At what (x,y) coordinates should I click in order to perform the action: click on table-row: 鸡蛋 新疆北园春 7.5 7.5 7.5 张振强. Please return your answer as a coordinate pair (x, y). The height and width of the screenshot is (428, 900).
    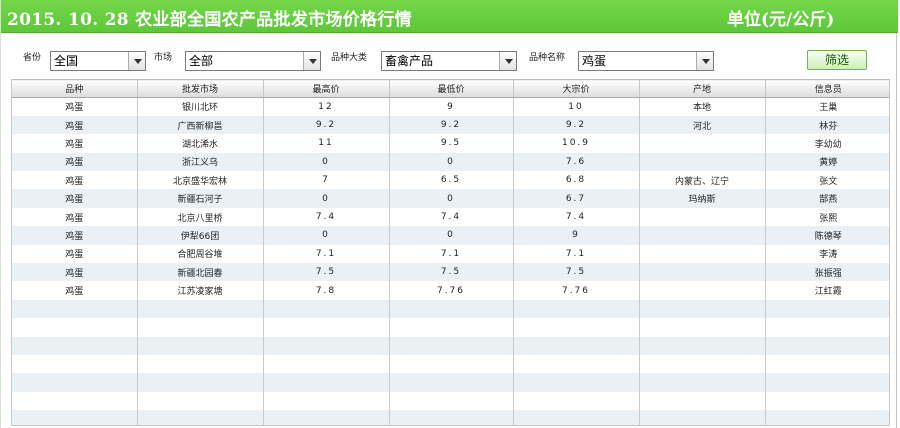
    Looking at the image, I should click on (450, 272).